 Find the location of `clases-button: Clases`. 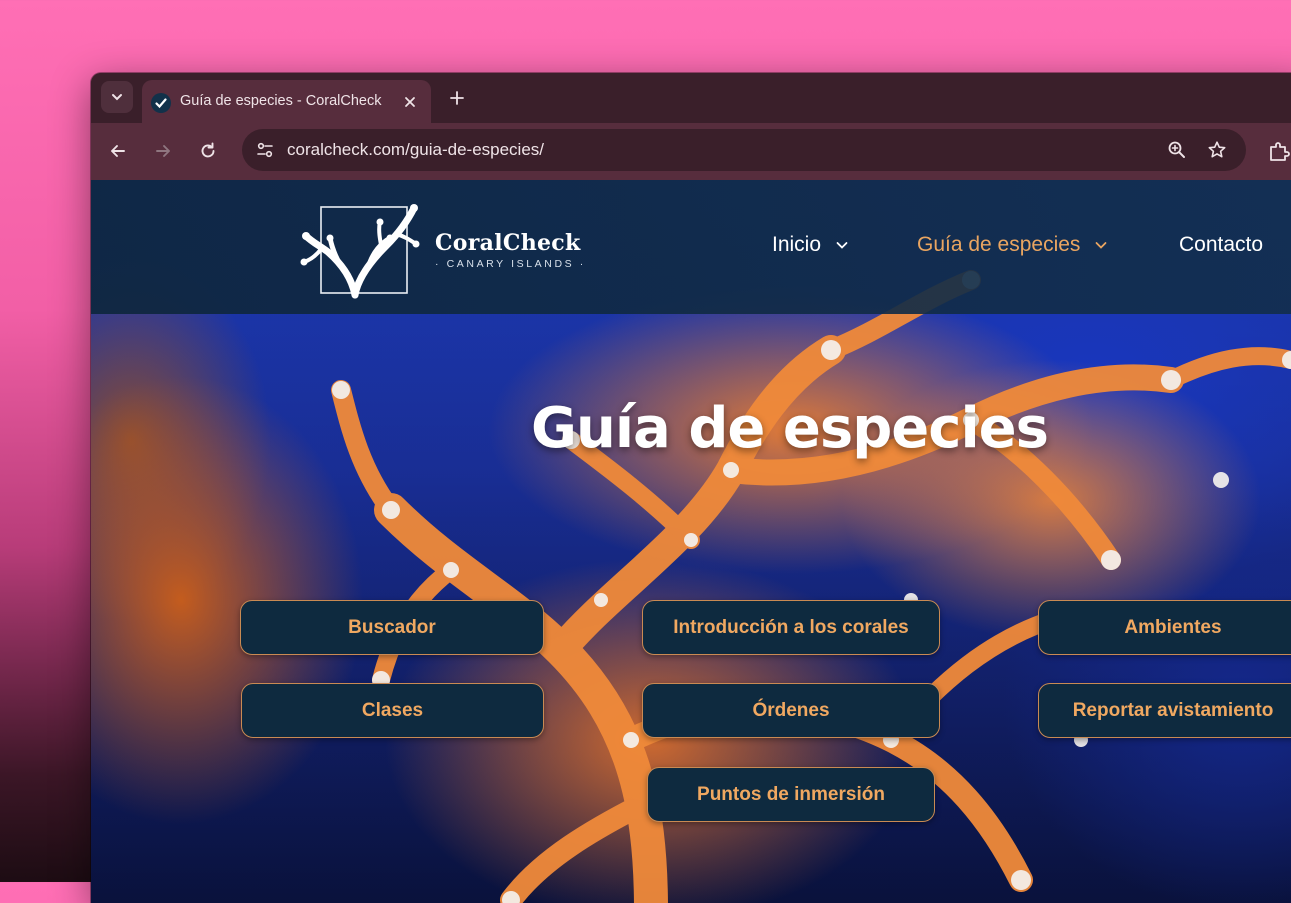

clases-button: Clases is located at coordinates (392, 710).